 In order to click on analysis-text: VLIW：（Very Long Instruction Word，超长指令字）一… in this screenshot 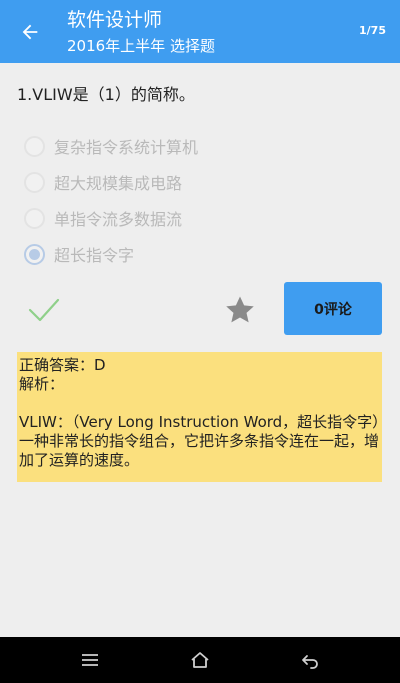, I will do `click(199, 441)`.